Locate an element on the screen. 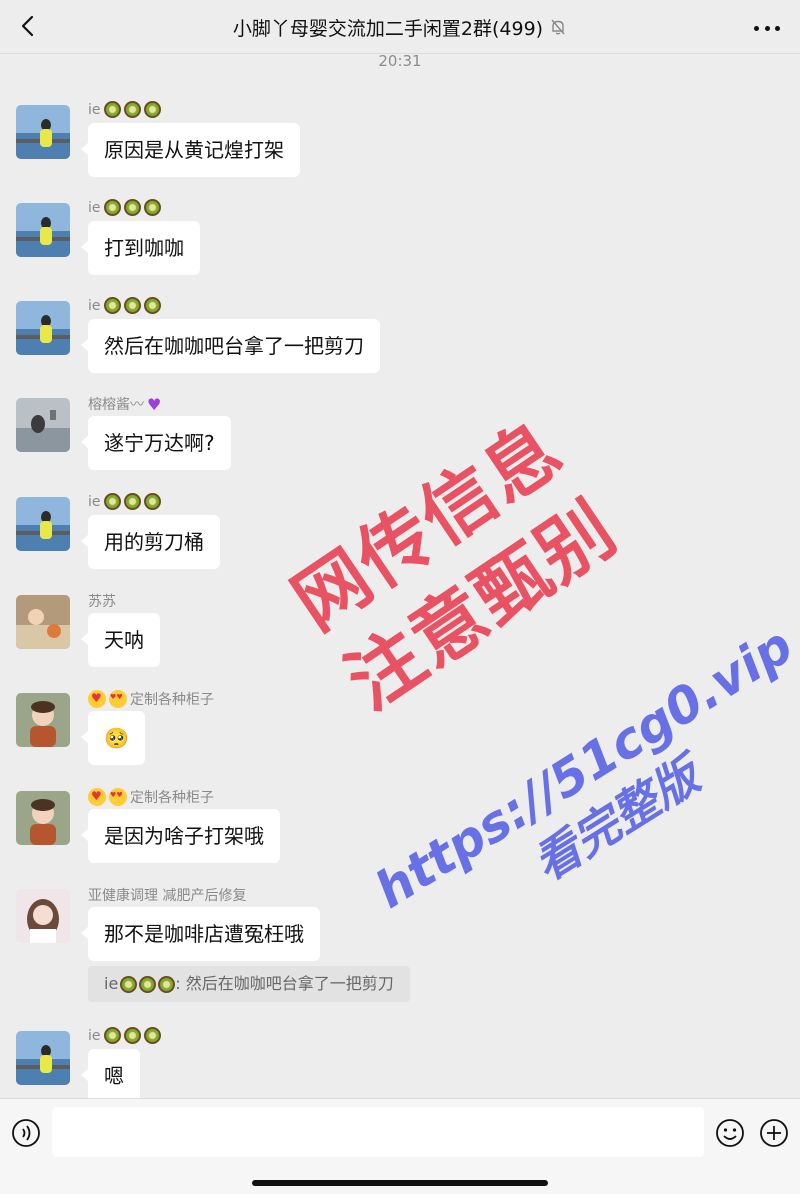 This screenshot has height=1194, width=800. quoted-message: ie: 然后在咖咖吧台拿了一把剪刀 is located at coordinates (249, 984).